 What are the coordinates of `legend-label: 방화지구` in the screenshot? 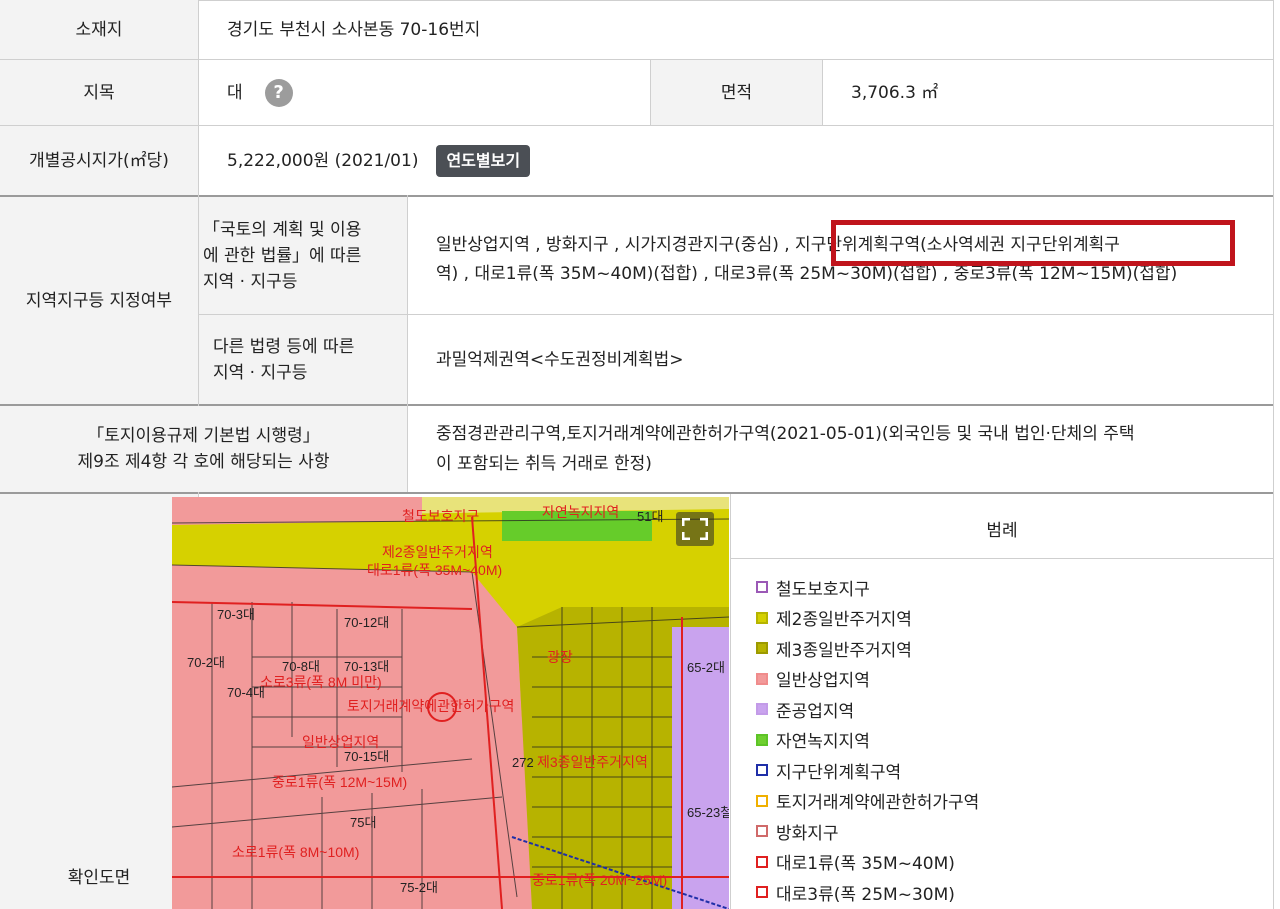 It's located at (807, 833).